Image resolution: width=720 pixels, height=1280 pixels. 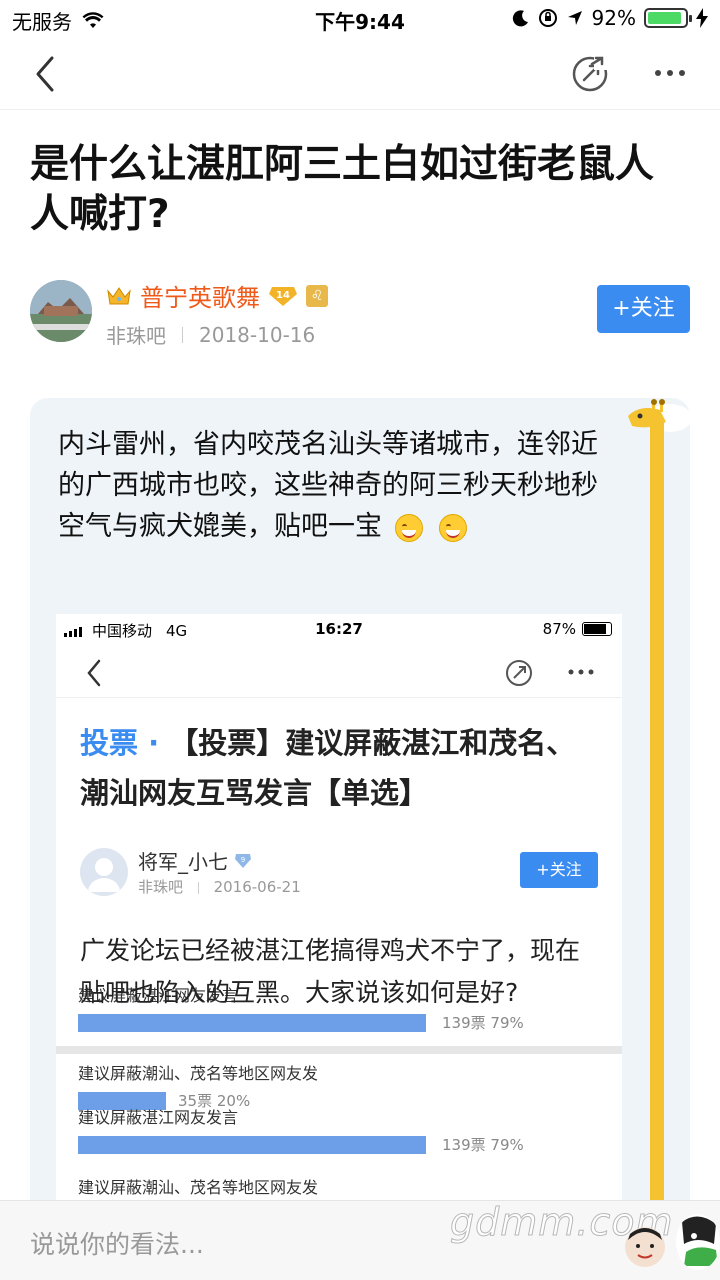 I want to click on embedded-status-bar: 中国移动 4G 16:27 87%, so click(x=339, y=629).